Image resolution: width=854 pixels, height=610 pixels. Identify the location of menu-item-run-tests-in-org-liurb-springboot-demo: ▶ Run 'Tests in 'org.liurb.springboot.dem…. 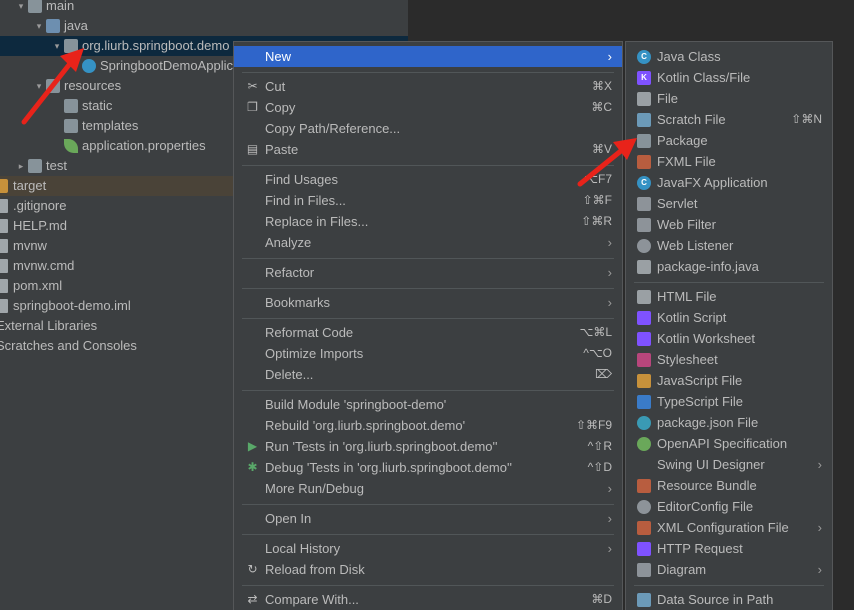
(428, 446).